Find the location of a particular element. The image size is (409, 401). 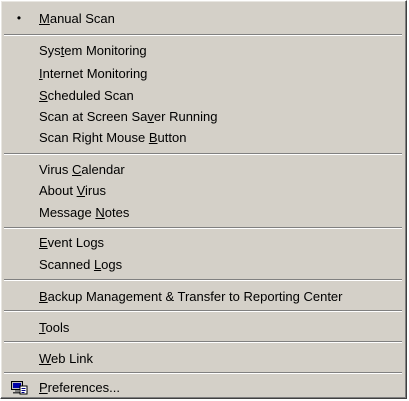

menu-item-virus-calendar: Virus Calendar is located at coordinates (203, 169).